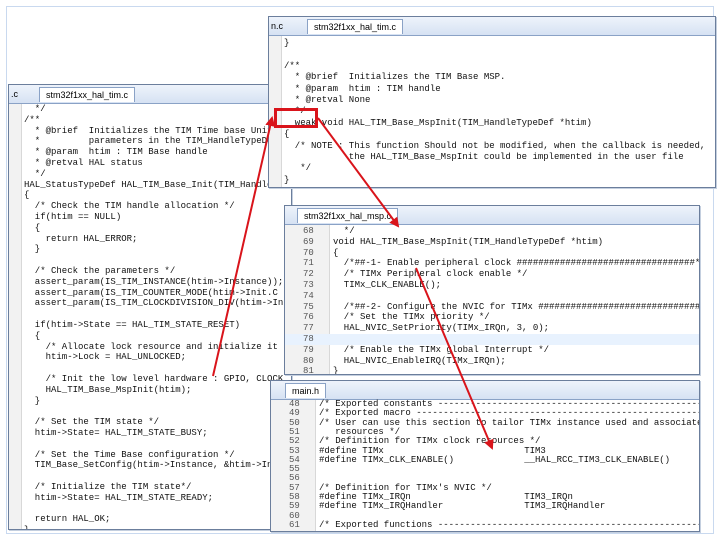 The image size is (720, 540). What do you see at coordinates (441, 349) in the screenshot?
I see `code-line: /* Enable the TIMx global Interrupt */` at bounding box center [441, 349].